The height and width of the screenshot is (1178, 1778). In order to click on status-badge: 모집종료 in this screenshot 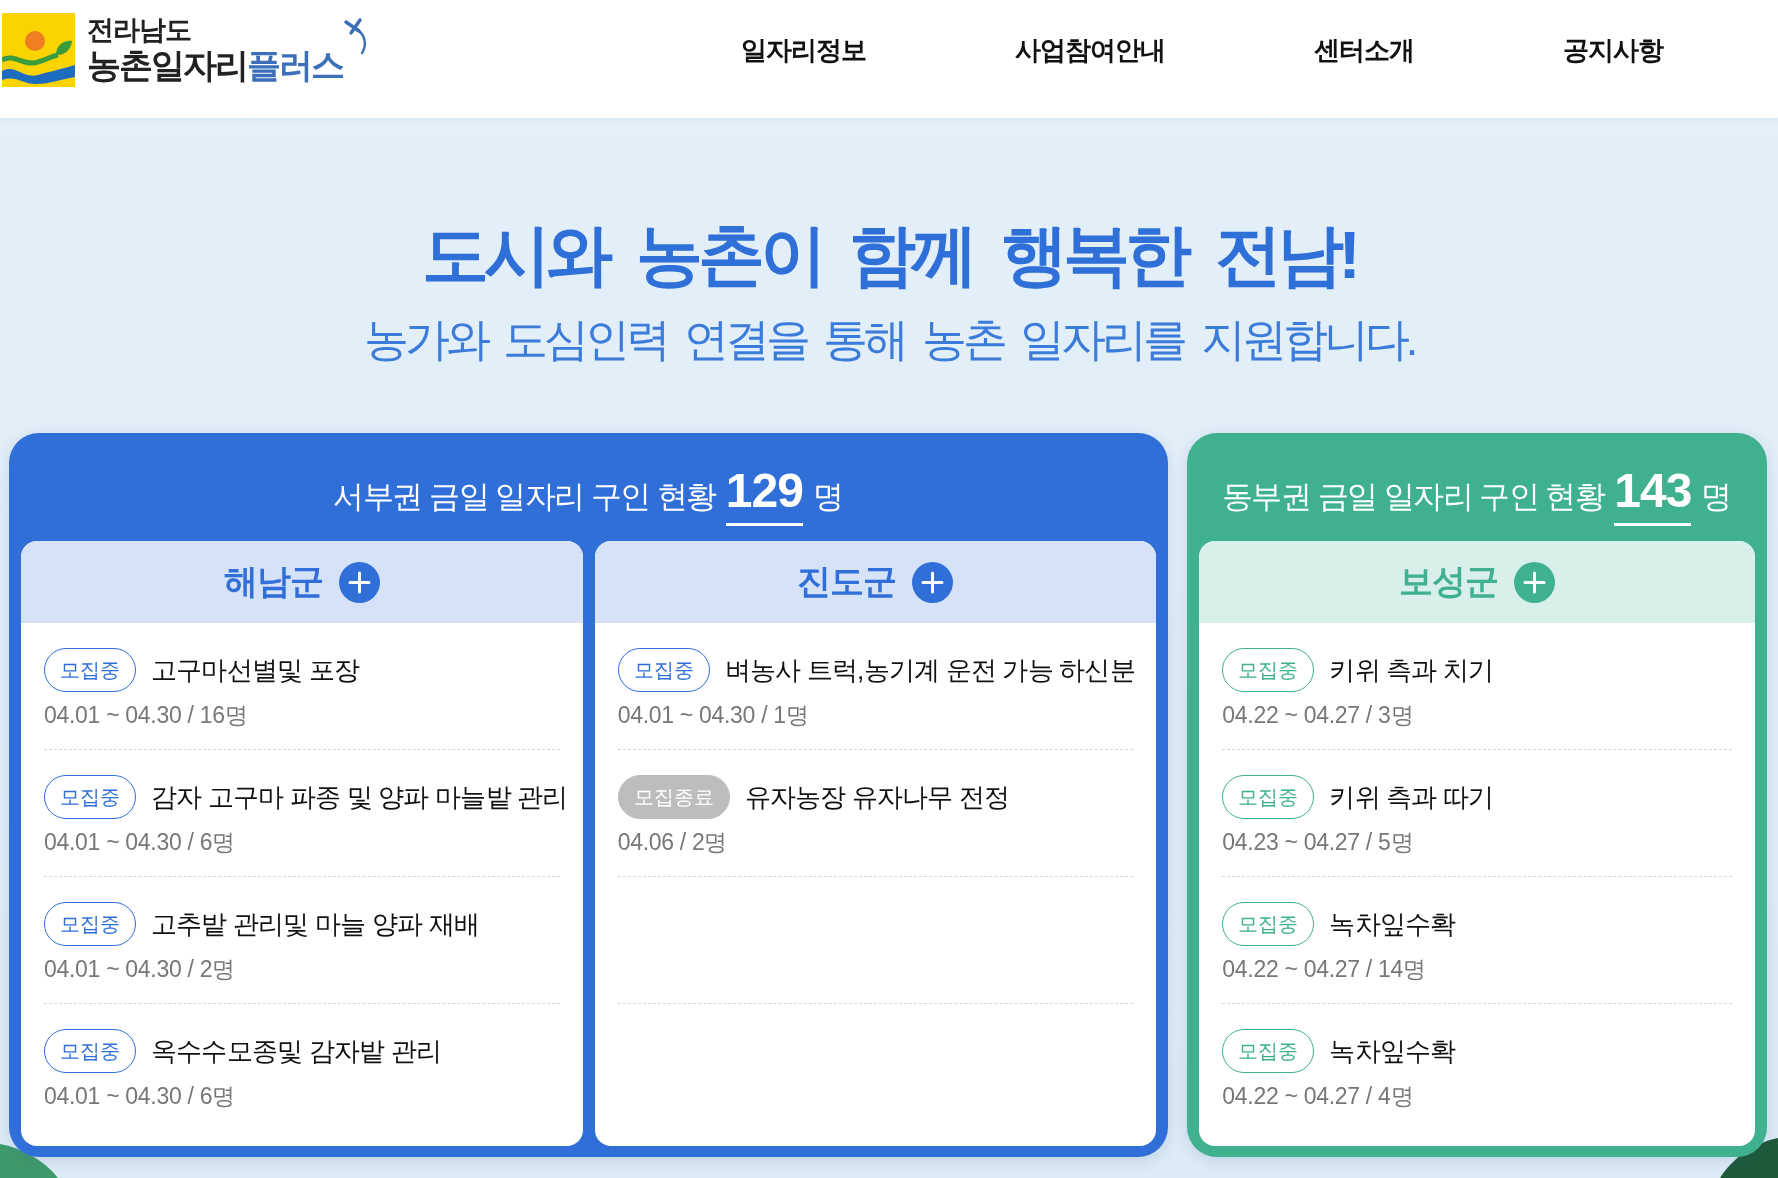, I will do `click(673, 797)`.